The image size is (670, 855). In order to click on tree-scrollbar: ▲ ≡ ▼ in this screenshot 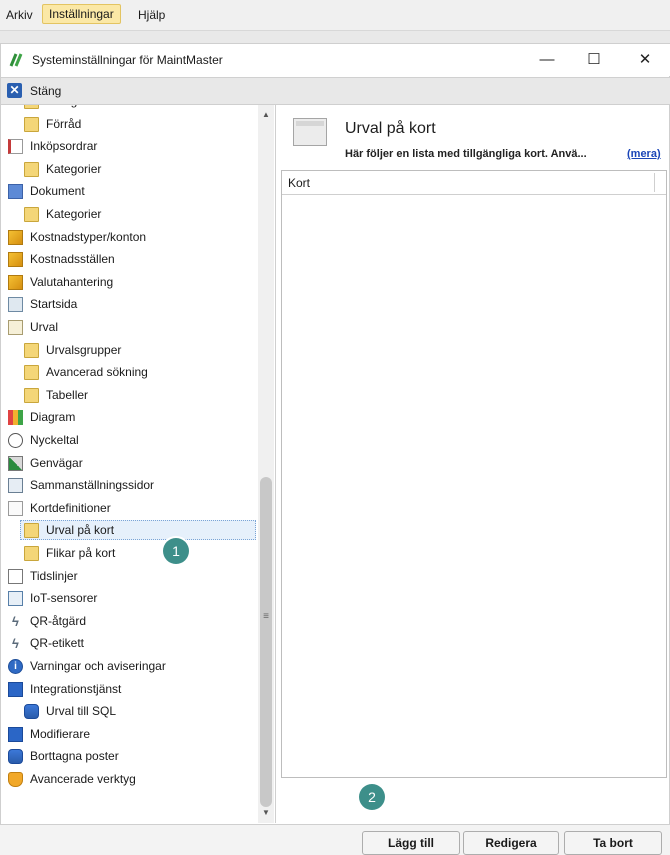, I will do `click(266, 464)`.